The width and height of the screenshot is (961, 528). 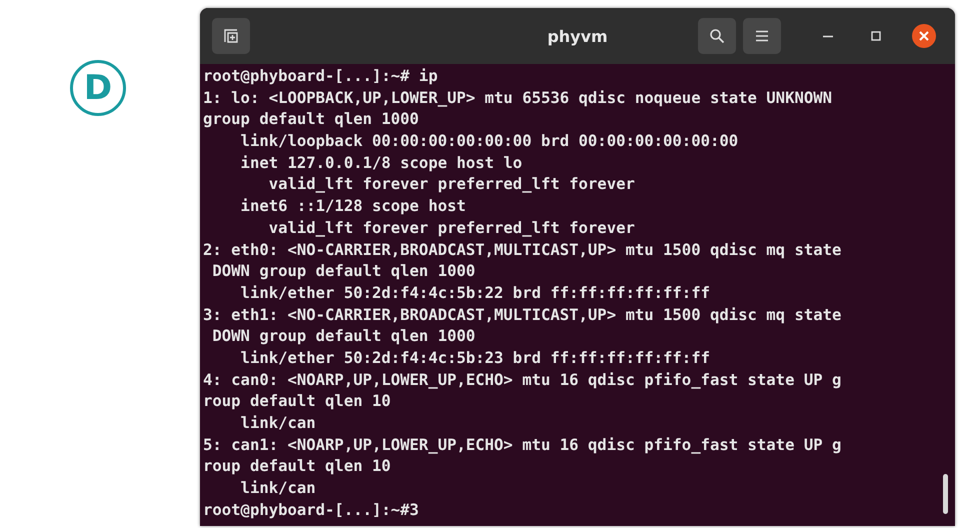 What do you see at coordinates (577, 36) in the screenshot?
I see `window-title: phyvm` at bounding box center [577, 36].